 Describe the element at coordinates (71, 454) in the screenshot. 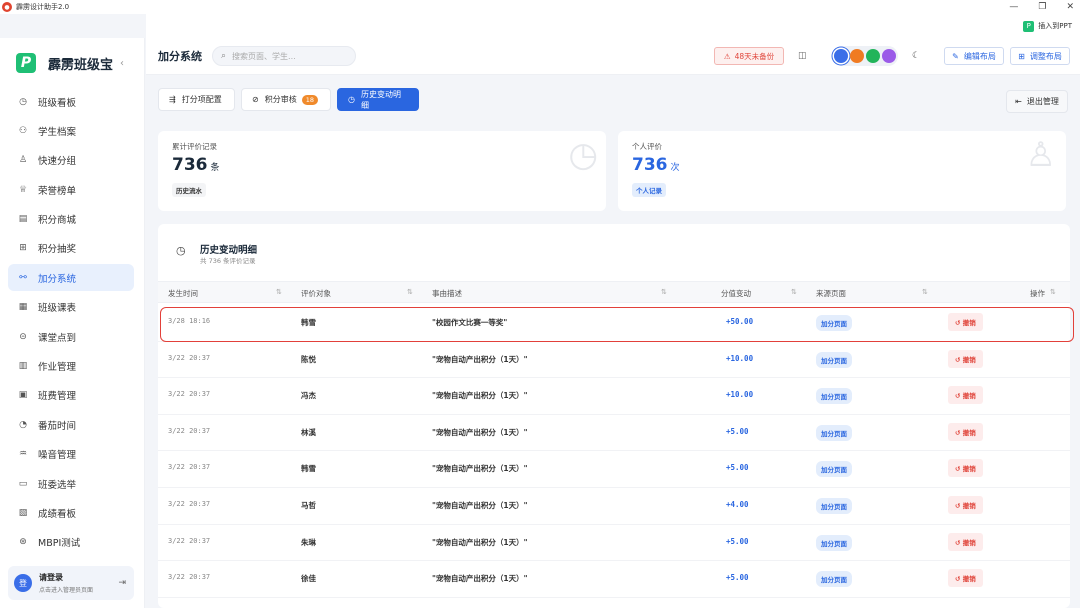

I see `sidebar-item-12: ♒ 噪音管理` at that location.